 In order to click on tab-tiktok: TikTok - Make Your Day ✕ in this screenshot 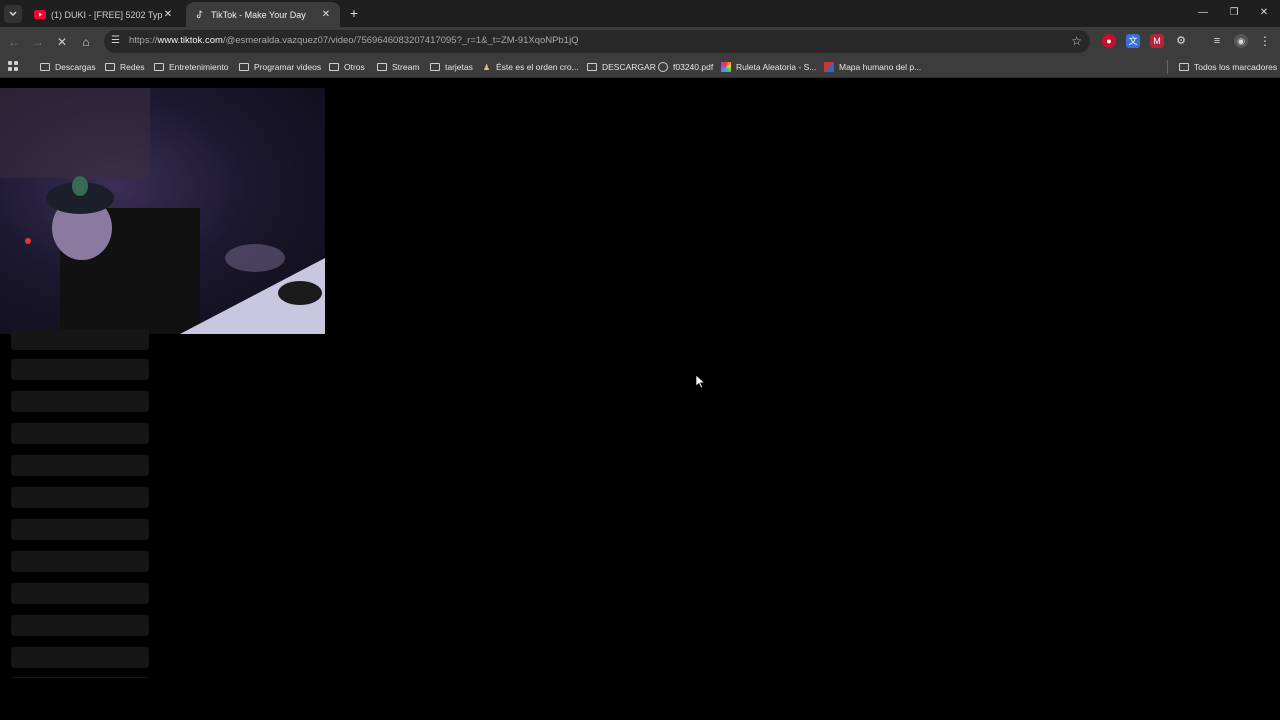, I will do `click(263, 14)`.